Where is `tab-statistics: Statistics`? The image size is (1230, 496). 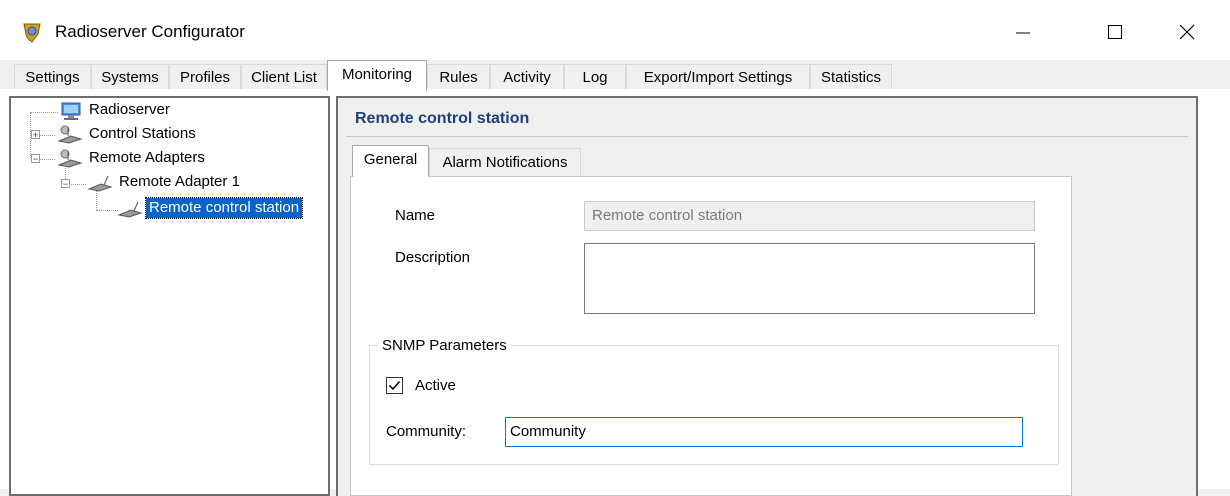 tab-statistics: Statistics is located at coordinates (851, 76).